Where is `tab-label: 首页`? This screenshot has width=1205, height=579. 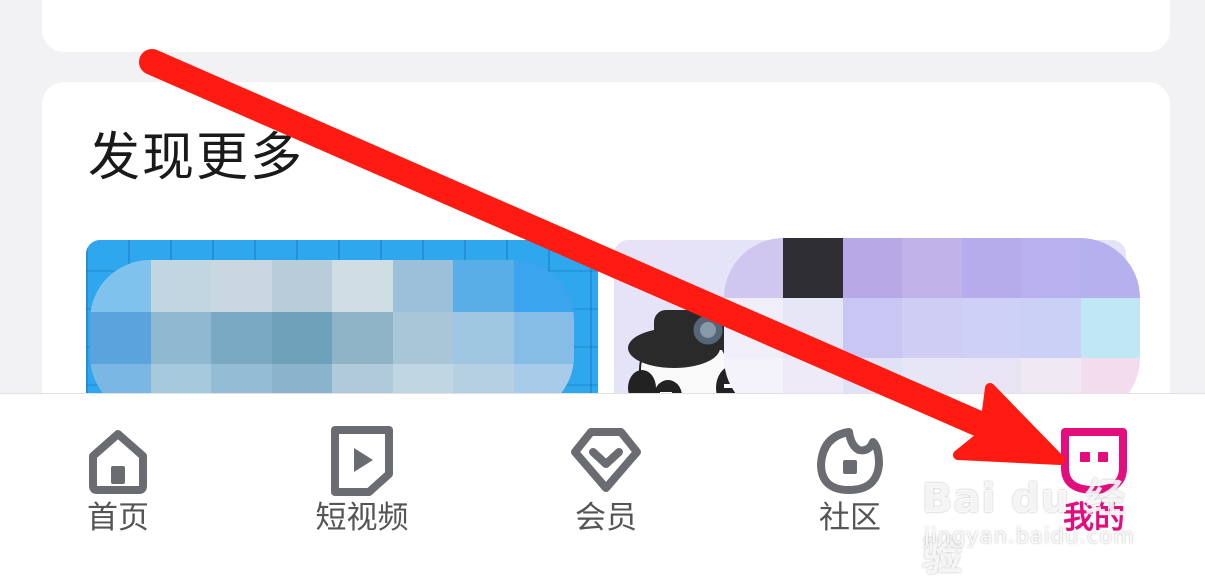
tab-label: 首页 is located at coordinates (118, 518).